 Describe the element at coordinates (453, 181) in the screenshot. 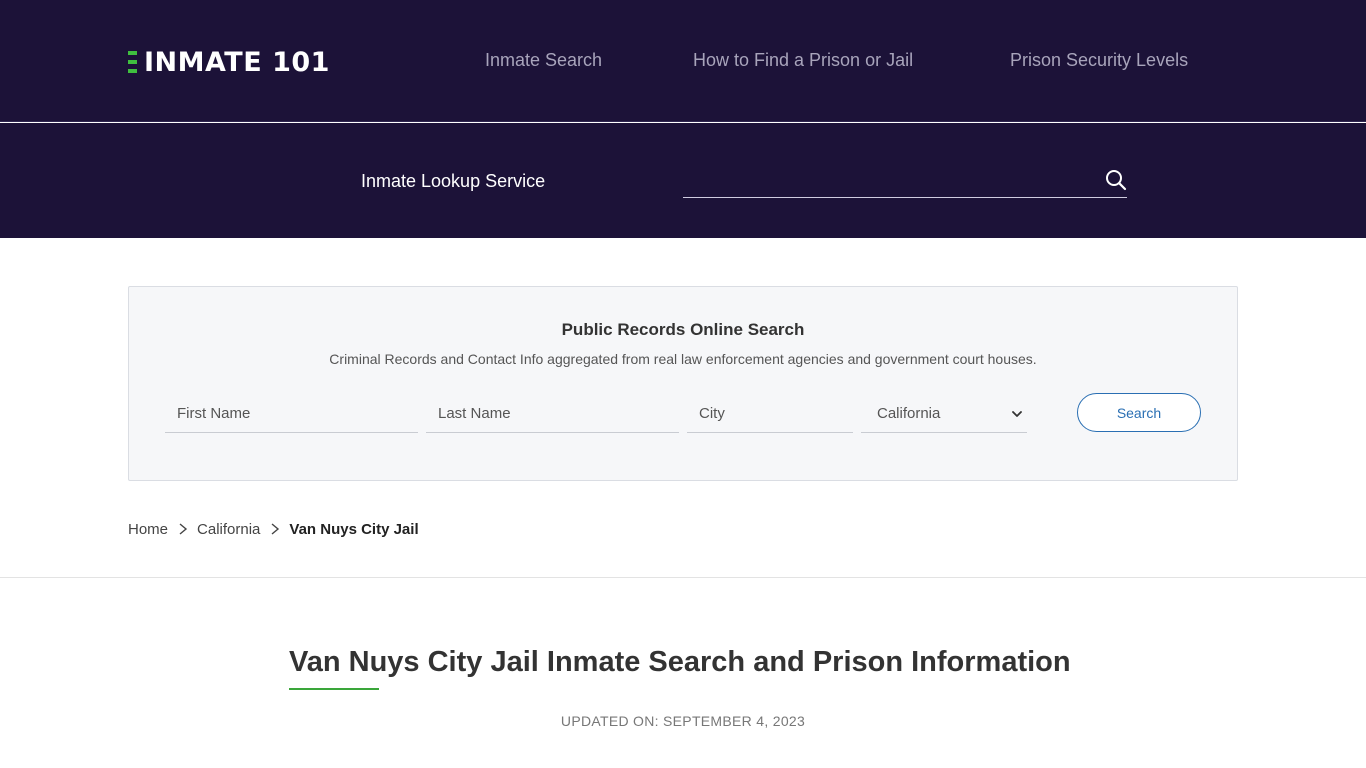

I see `lookup-label: Inmate Lookup Service` at that location.